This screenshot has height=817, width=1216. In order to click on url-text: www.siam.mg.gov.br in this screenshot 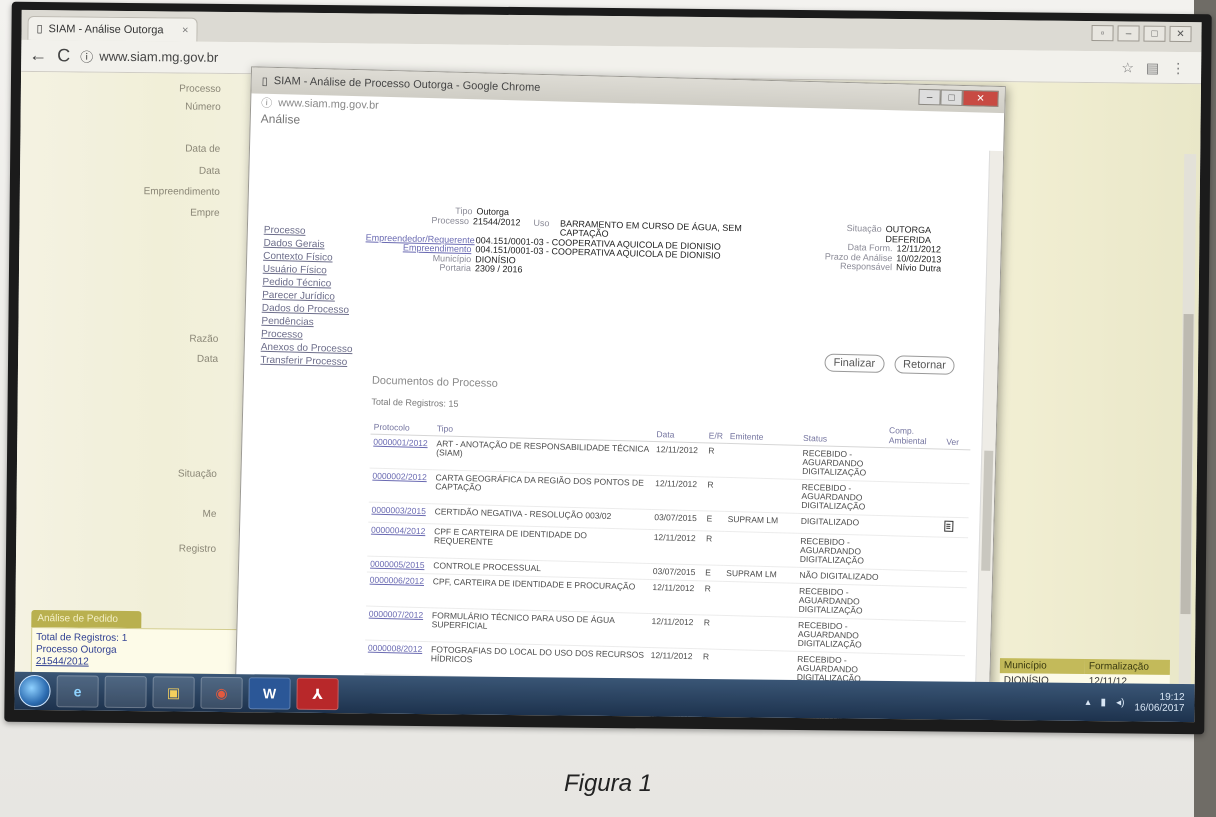, I will do `click(159, 56)`.